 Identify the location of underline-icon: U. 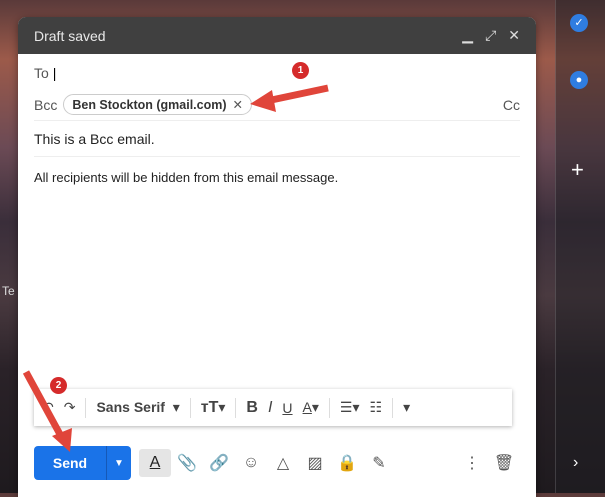
(287, 408).